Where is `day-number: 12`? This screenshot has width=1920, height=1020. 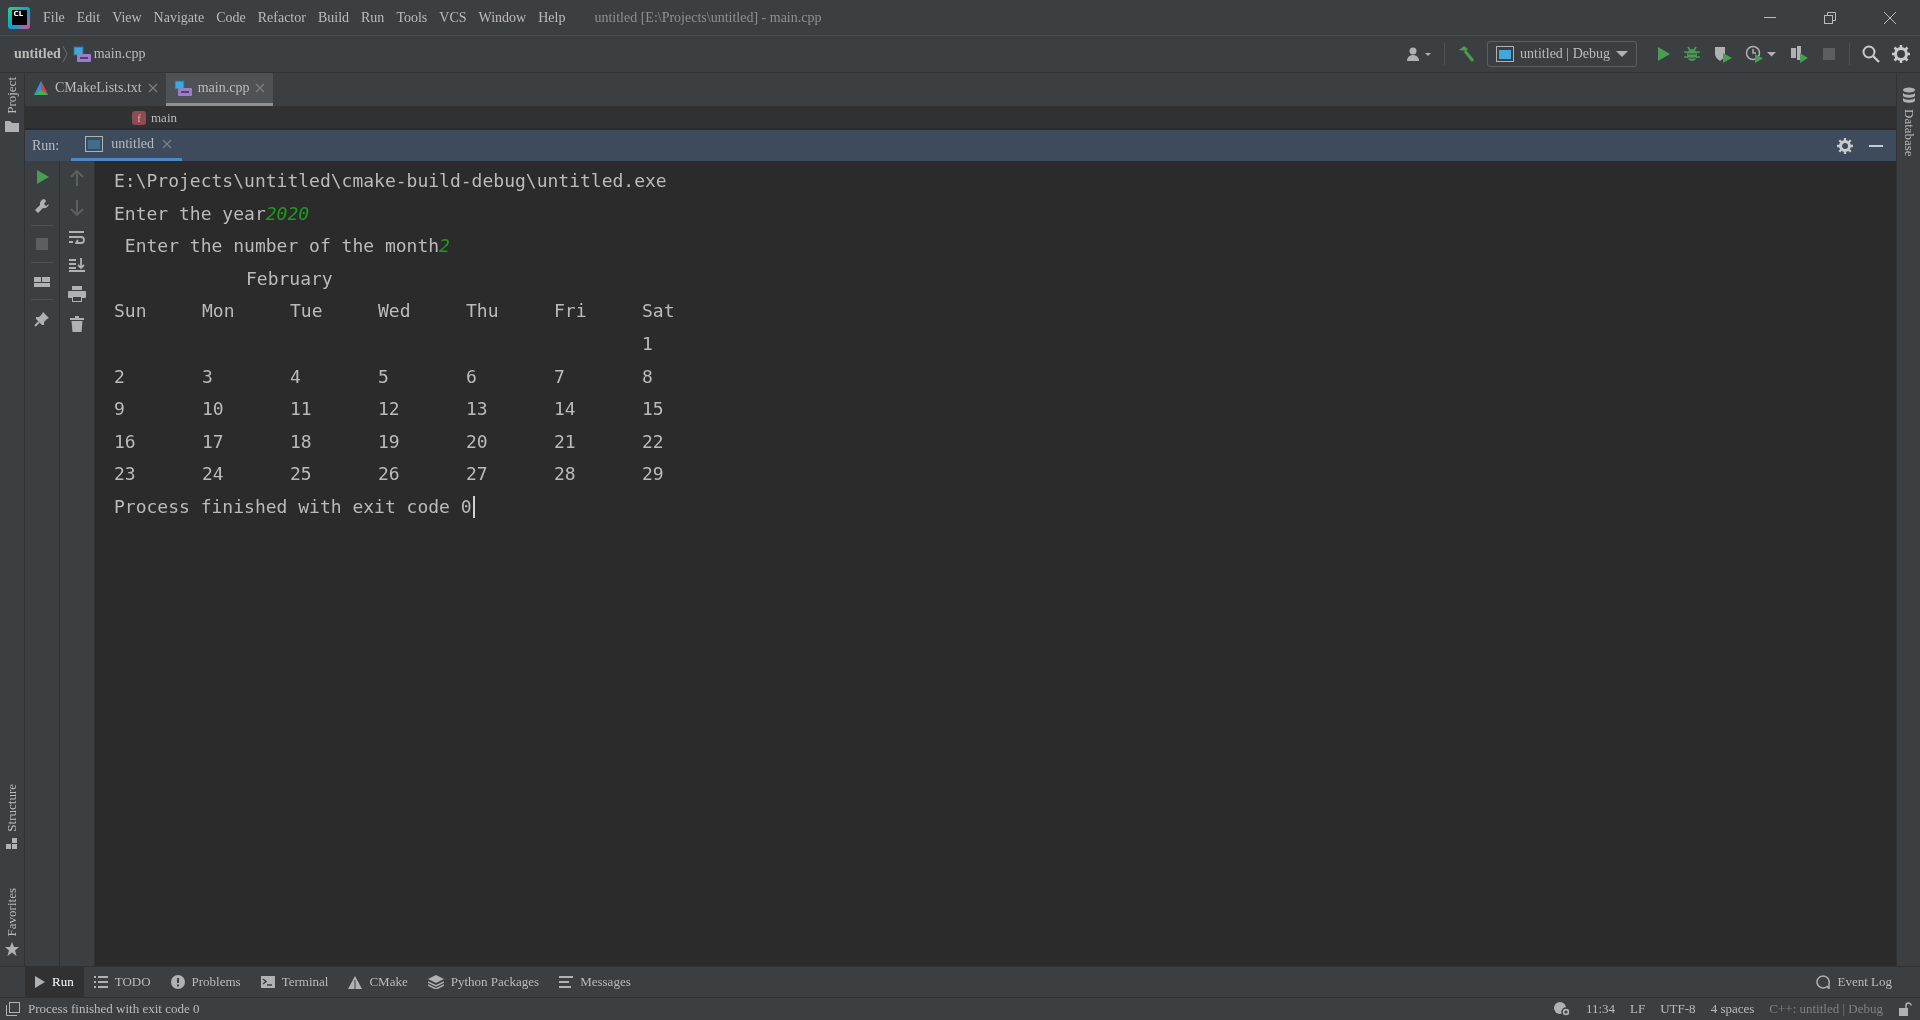 day-number: 12 is located at coordinates (389, 409).